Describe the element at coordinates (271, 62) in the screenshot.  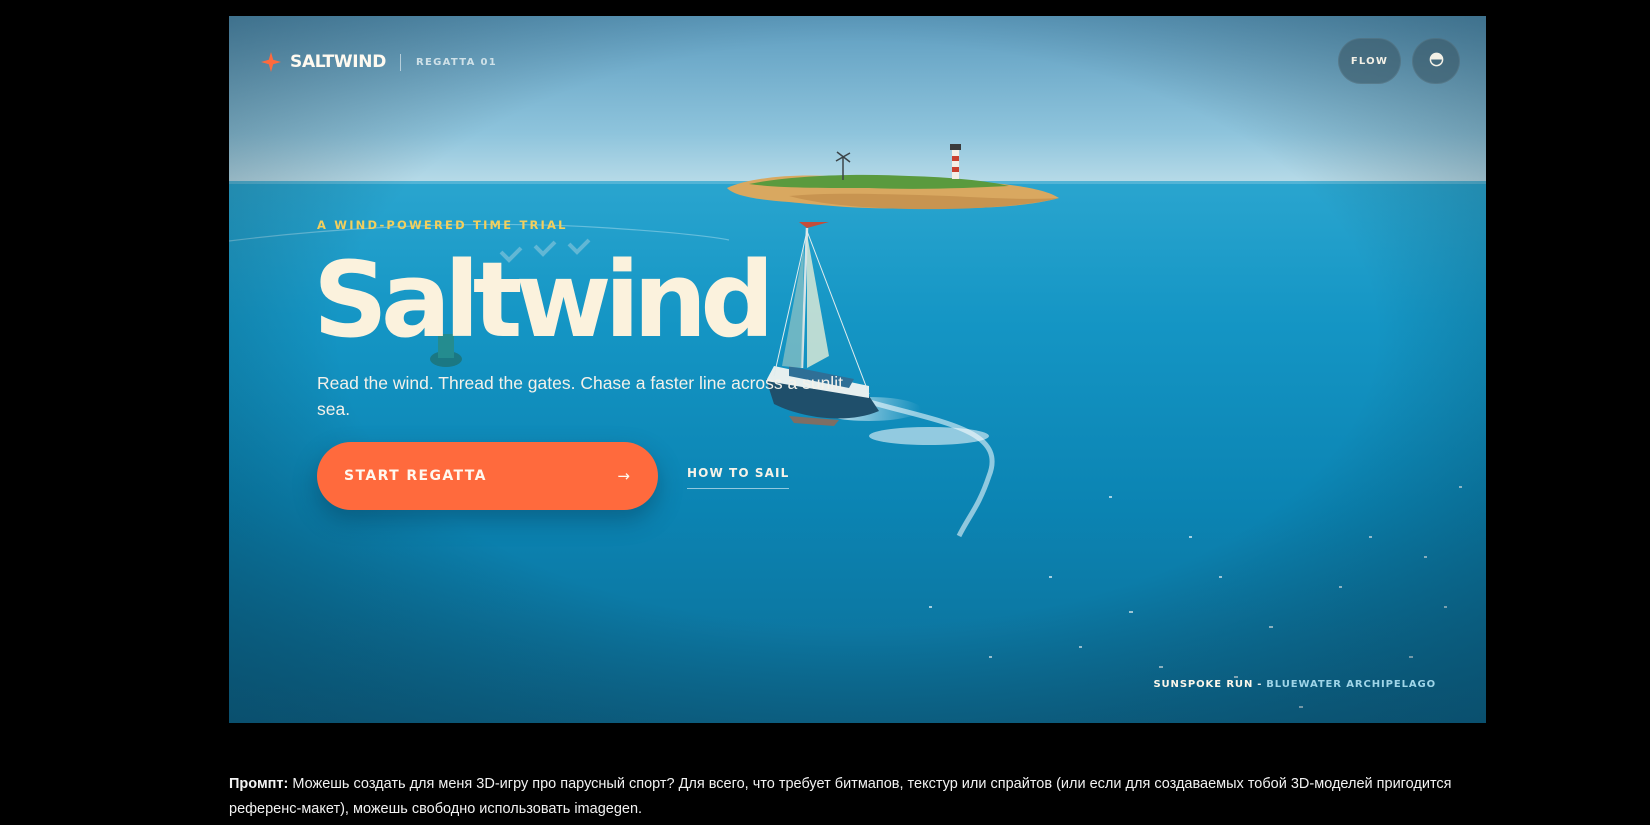
I see `compass-star-icon` at that location.